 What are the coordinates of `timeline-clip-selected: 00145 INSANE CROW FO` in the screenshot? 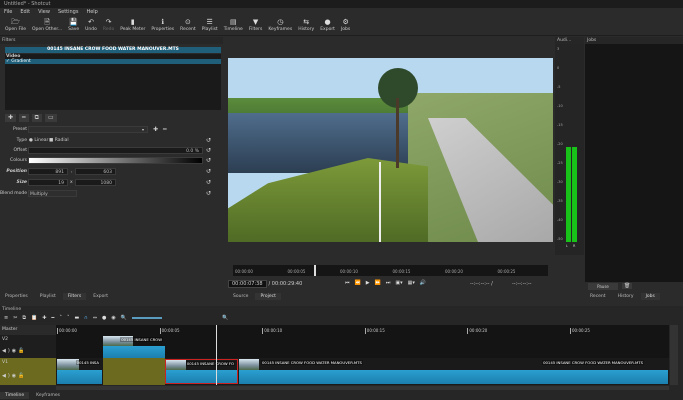 It's located at (201, 371).